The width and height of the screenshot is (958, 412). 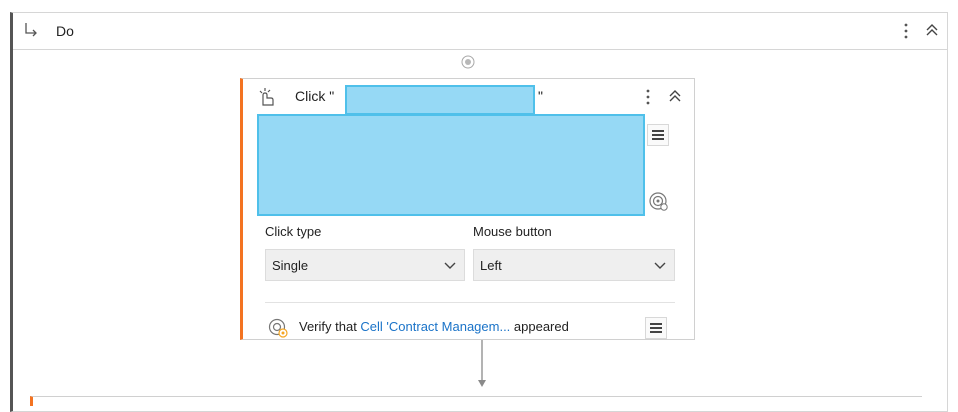 What do you see at coordinates (468, 62) in the screenshot?
I see `insert-activity-icon` at bounding box center [468, 62].